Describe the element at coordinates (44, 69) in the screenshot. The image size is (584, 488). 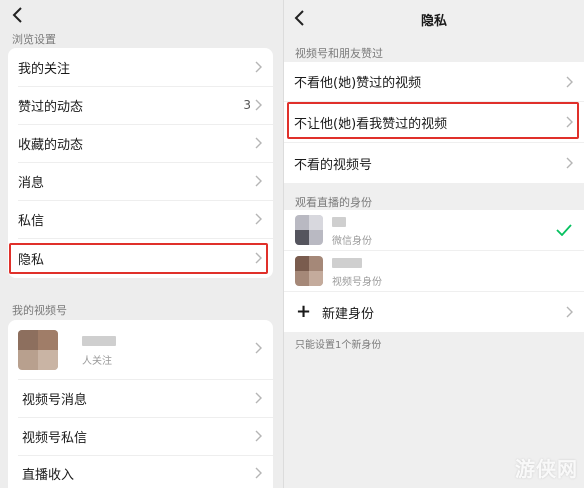
I see `my-following-label: 我的关注` at that location.